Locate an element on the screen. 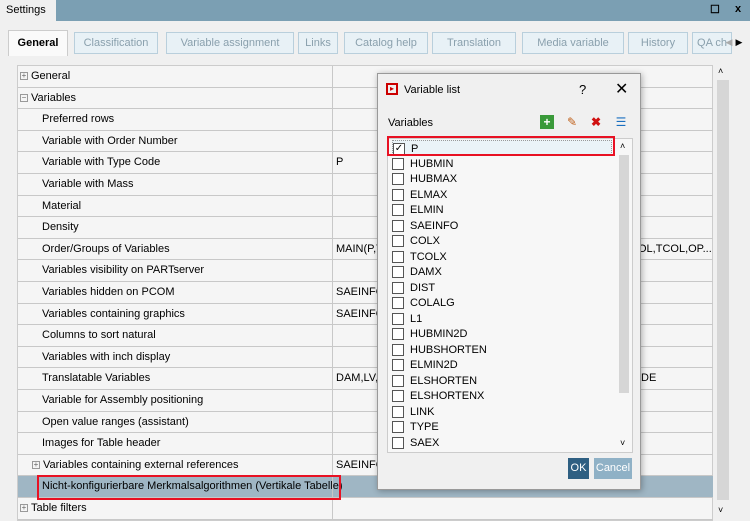 This screenshot has height=521, width=750. edit-variable-icon: ✎ is located at coordinates (572, 122).